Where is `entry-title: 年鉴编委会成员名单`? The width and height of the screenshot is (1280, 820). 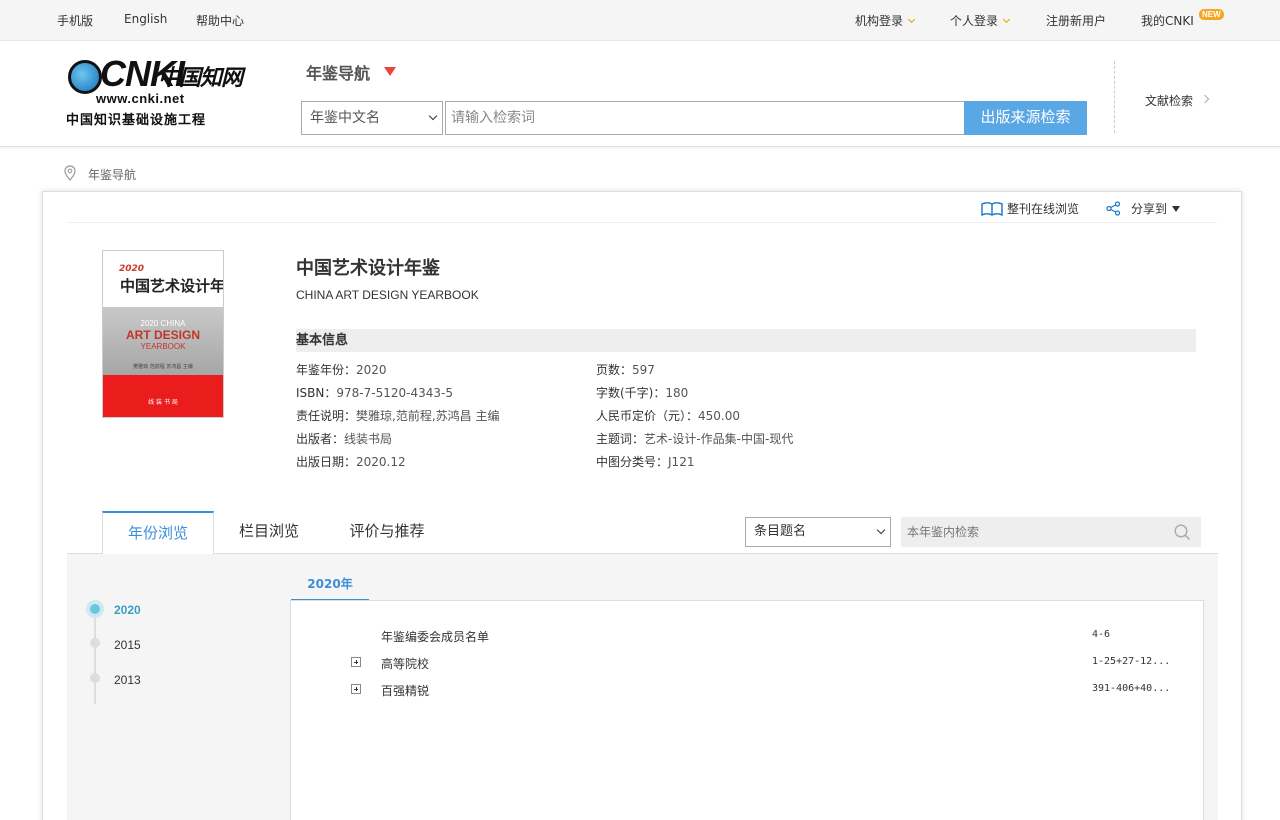
entry-title: 年鉴编委会成员名单 is located at coordinates (435, 636).